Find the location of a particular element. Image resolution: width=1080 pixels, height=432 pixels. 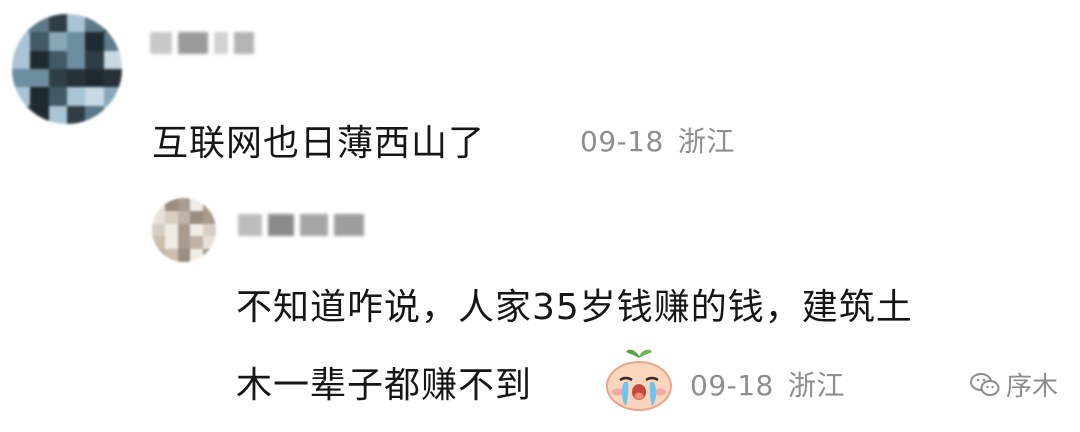

watermark: 序木 is located at coordinates (1013, 384).